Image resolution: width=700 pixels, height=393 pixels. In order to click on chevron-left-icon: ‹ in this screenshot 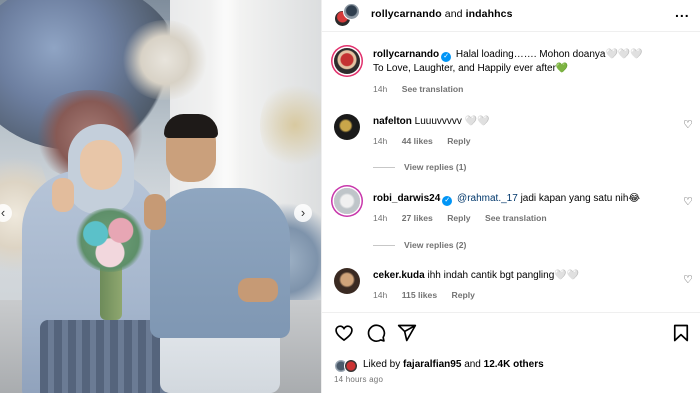, I will do `click(3, 212)`.